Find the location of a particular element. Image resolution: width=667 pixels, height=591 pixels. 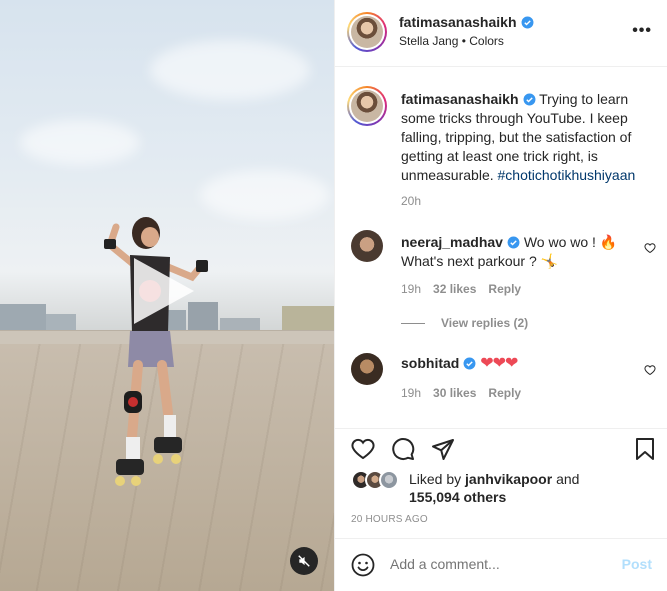

comment-likes: 30 likes is located at coordinates (454, 393).